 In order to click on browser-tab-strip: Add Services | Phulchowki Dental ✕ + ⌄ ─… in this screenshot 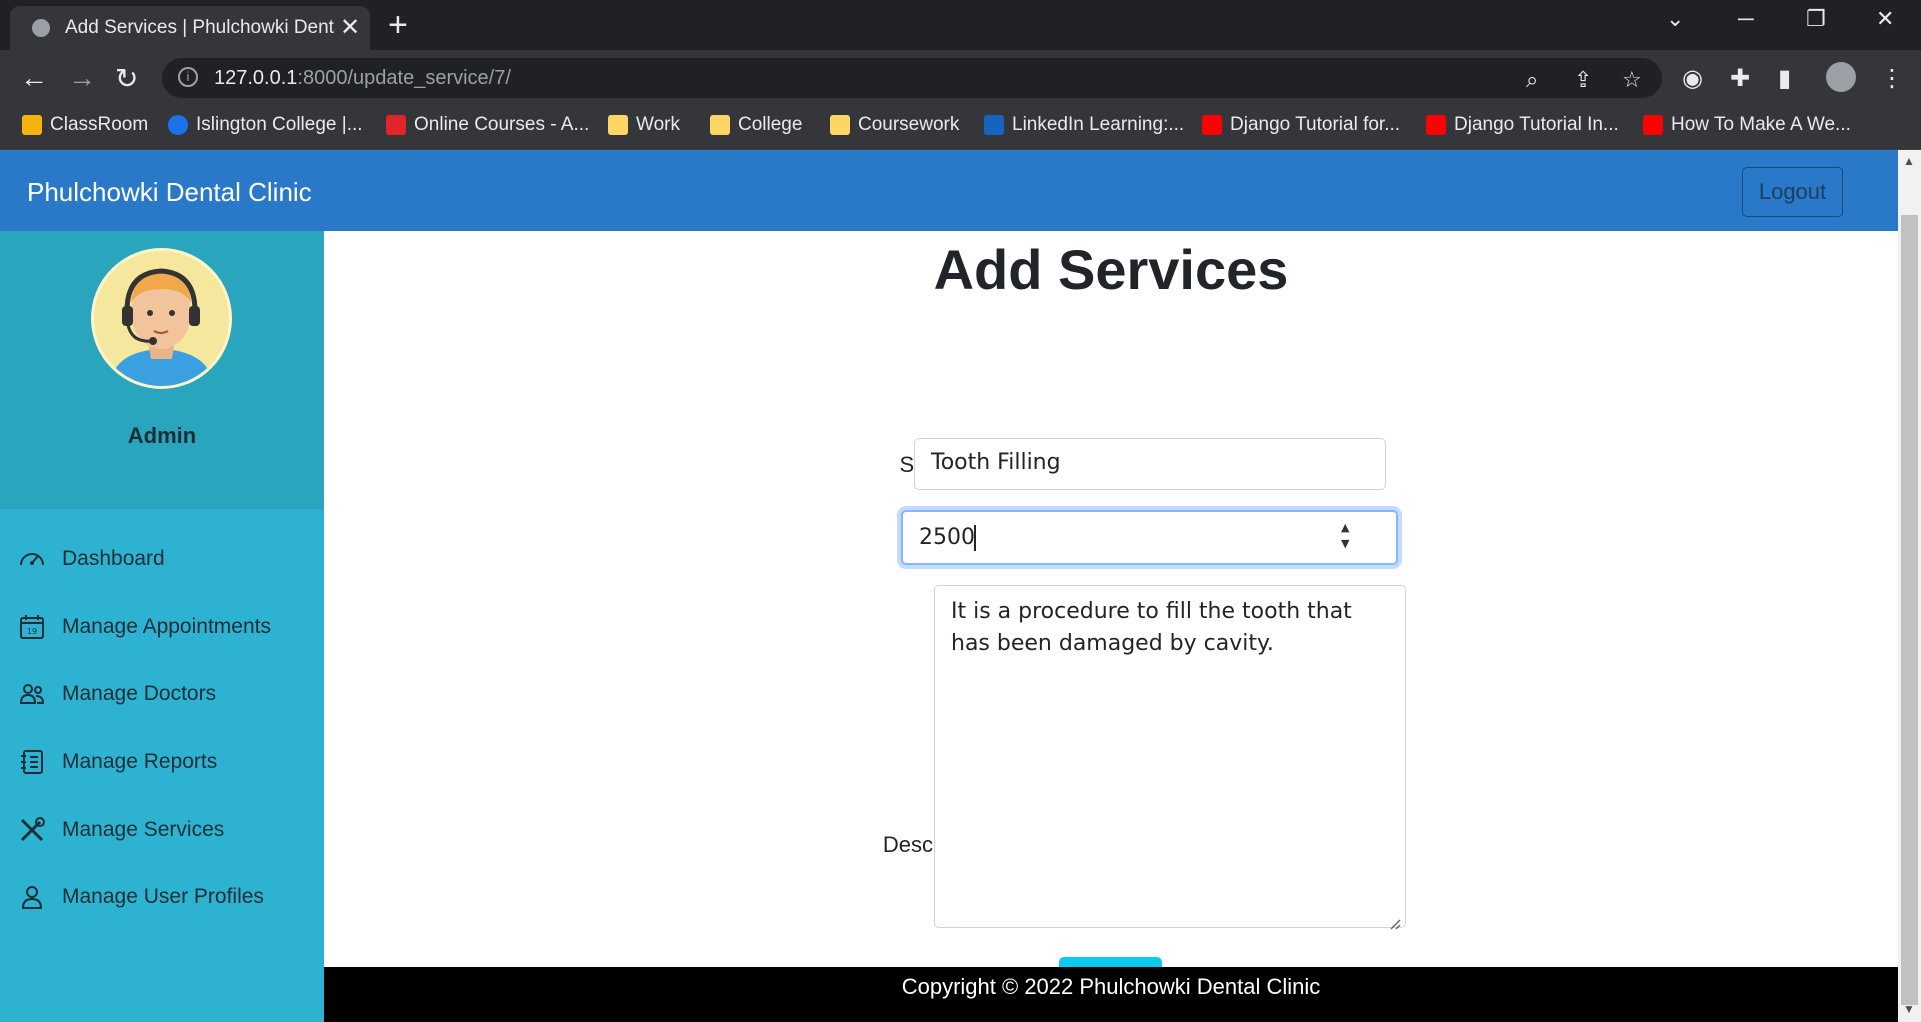, I will do `click(960, 25)`.